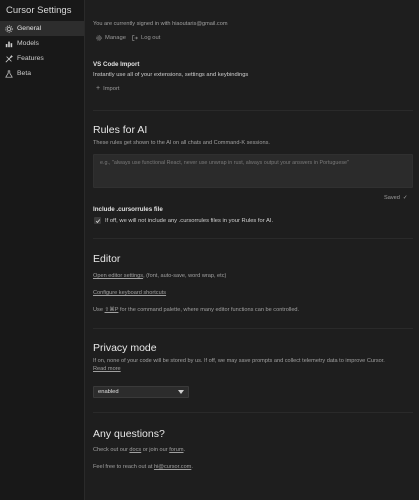  I want to click on privacy-mode-value: enabled, so click(108, 392).